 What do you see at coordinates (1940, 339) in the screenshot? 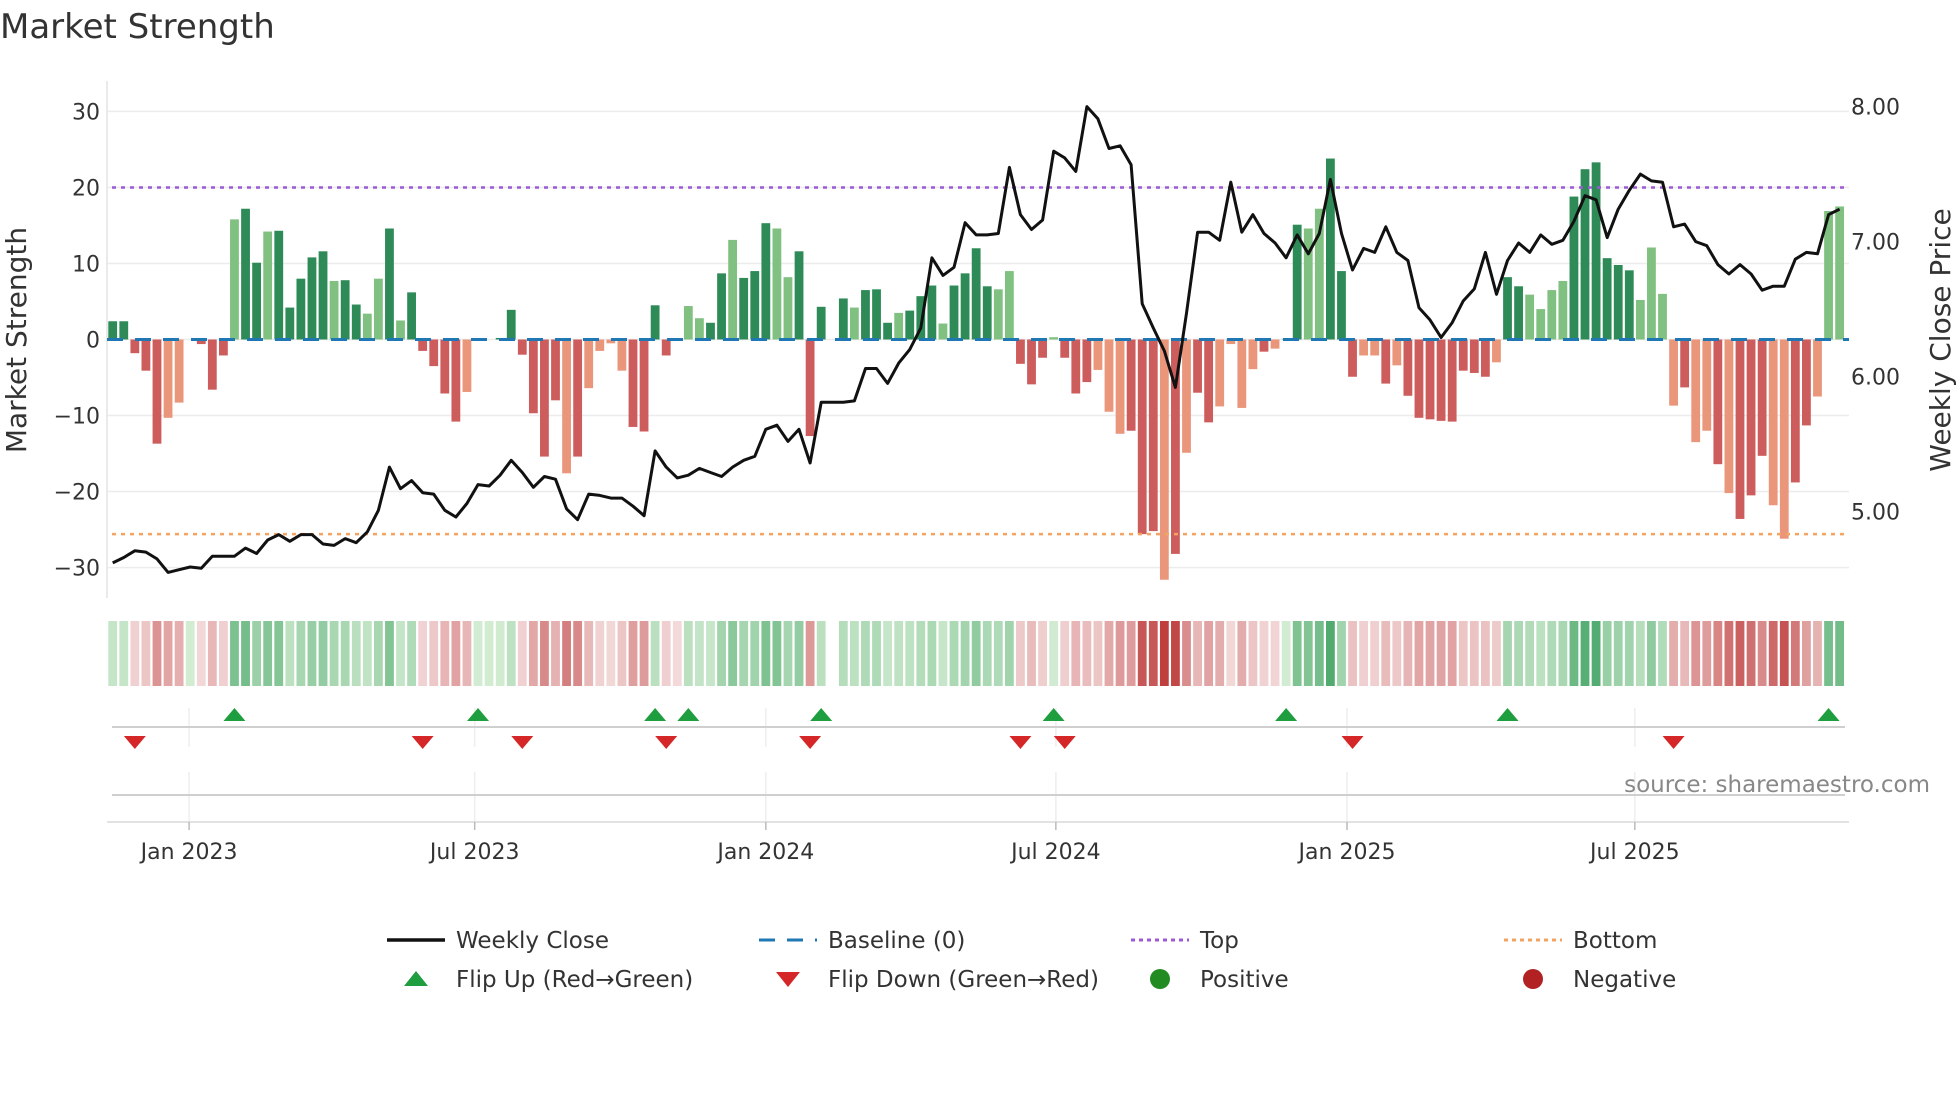
I see `y2-axis-label: Weekly Close Price` at bounding box center [1940, 339].